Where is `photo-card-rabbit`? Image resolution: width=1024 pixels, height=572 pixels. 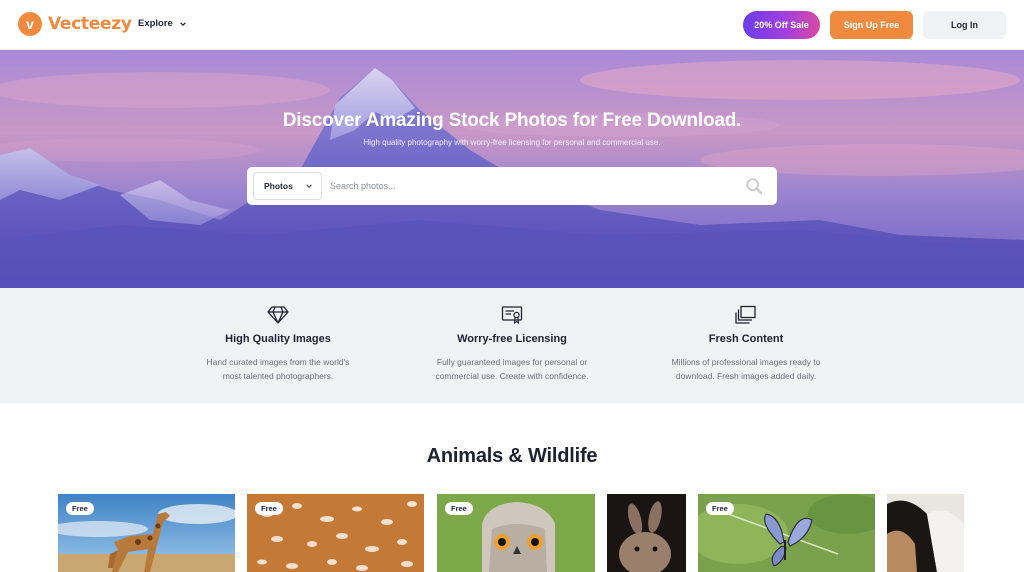 photo-card-rabbit is located at coordinates (646, 533).